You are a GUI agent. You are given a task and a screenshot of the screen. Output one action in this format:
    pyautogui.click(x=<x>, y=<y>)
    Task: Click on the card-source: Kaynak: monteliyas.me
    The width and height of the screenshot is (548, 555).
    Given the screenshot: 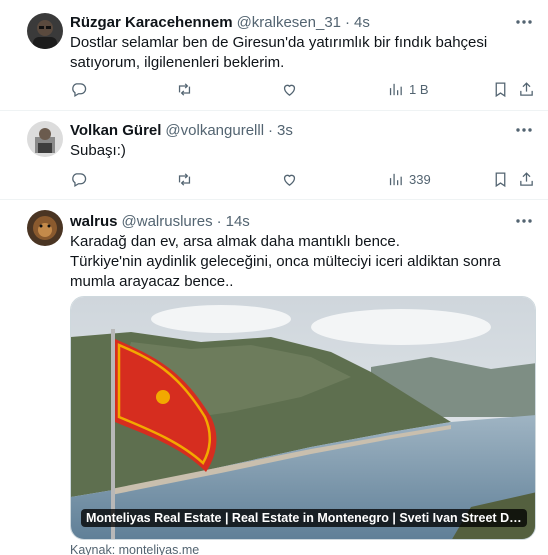 What is the action you would take?
    pyautogui.click(x=134, y=549)
    